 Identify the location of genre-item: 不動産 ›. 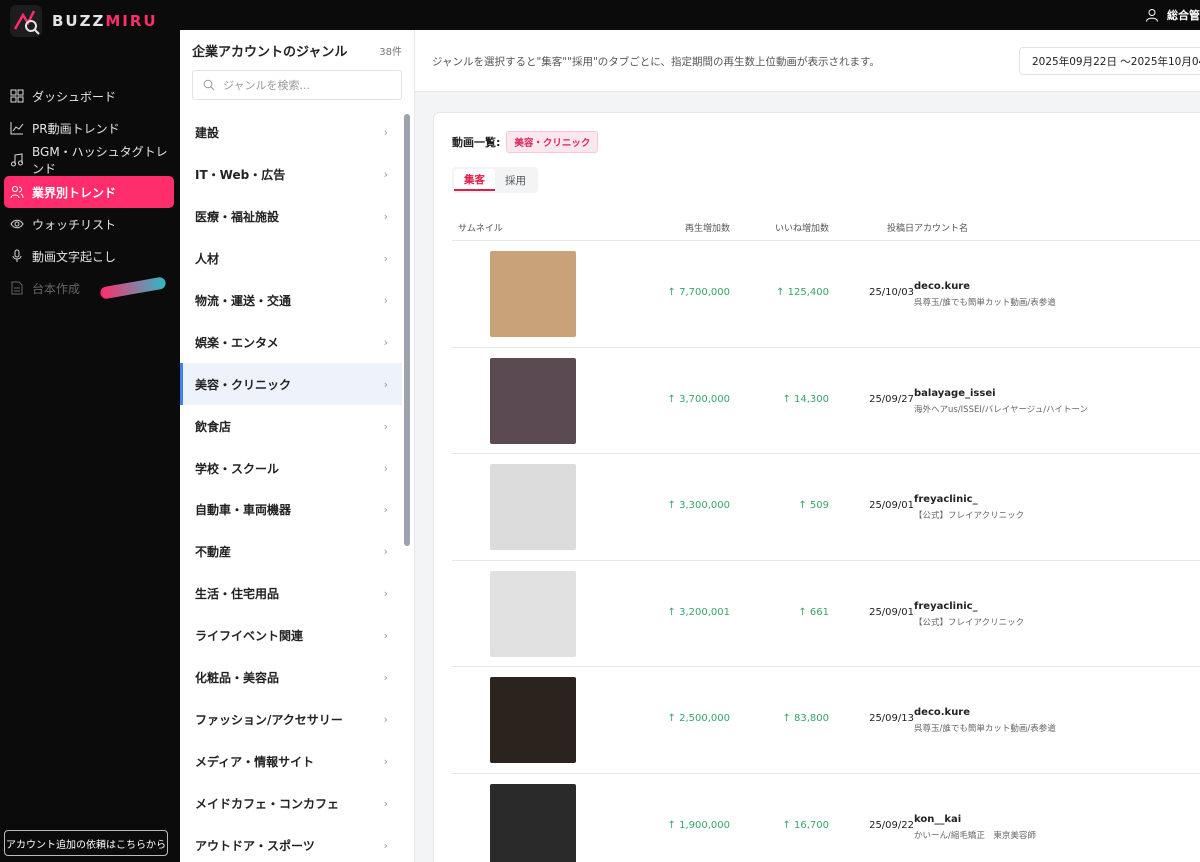
(291, 552).